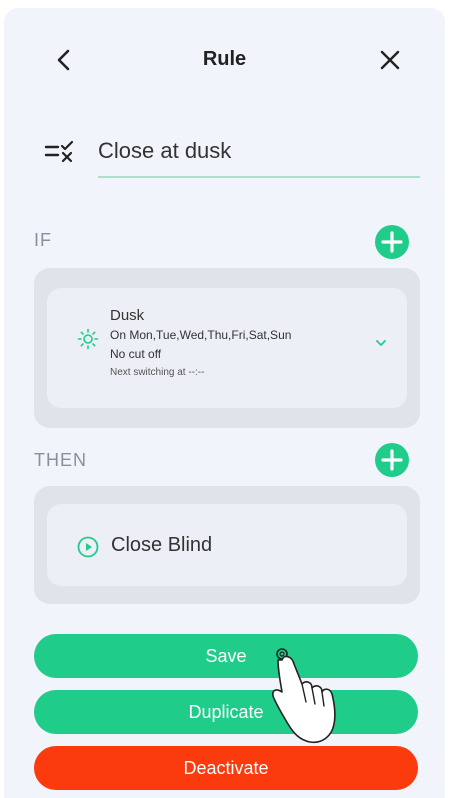 This screenshot has height=798, width=449. Describe the element at coordinates (226, 768) in the screenshot. I see `deactivate-button: Deactivate` at that location.